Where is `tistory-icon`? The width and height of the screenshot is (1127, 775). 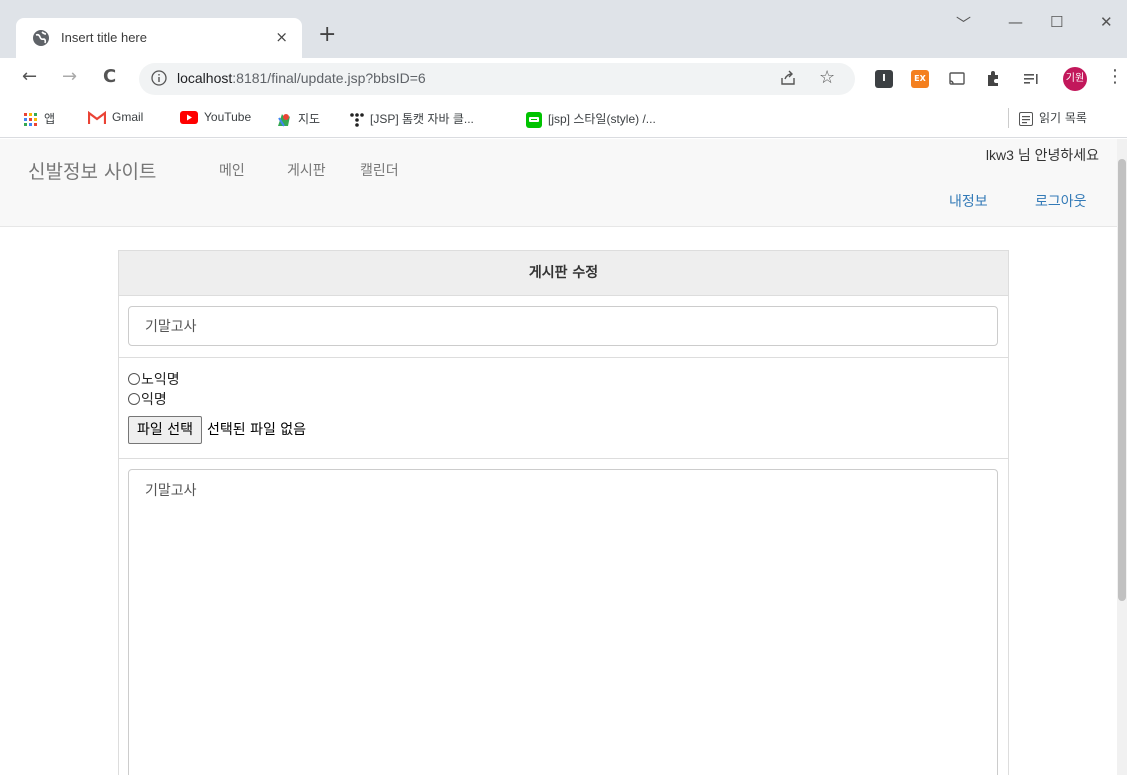 tistory-icon is located at coordinates (357, 120).